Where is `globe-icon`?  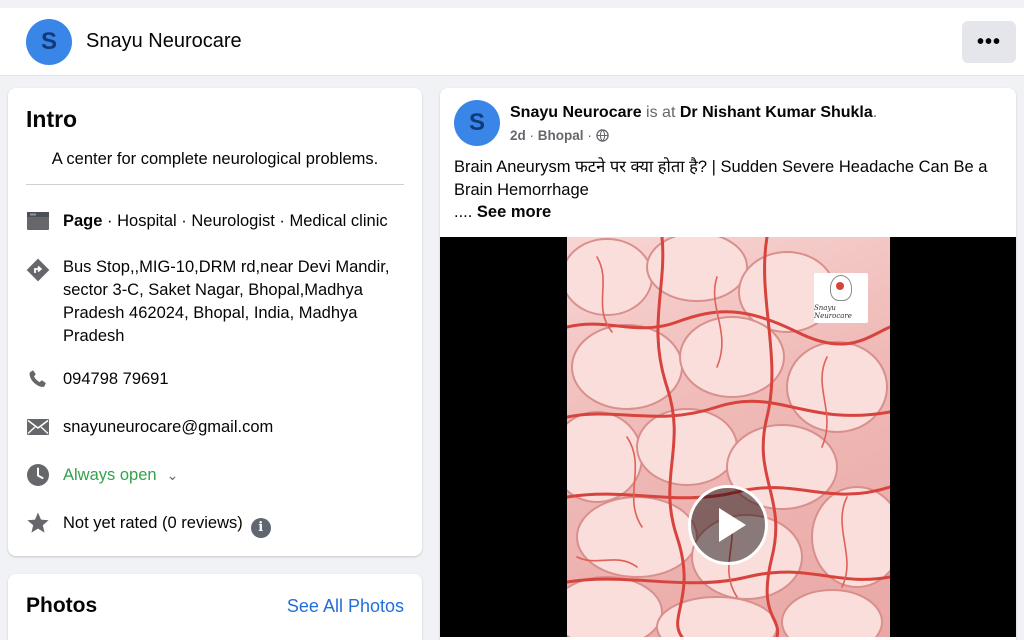 globe-icon is located at coordinates (602, 137).